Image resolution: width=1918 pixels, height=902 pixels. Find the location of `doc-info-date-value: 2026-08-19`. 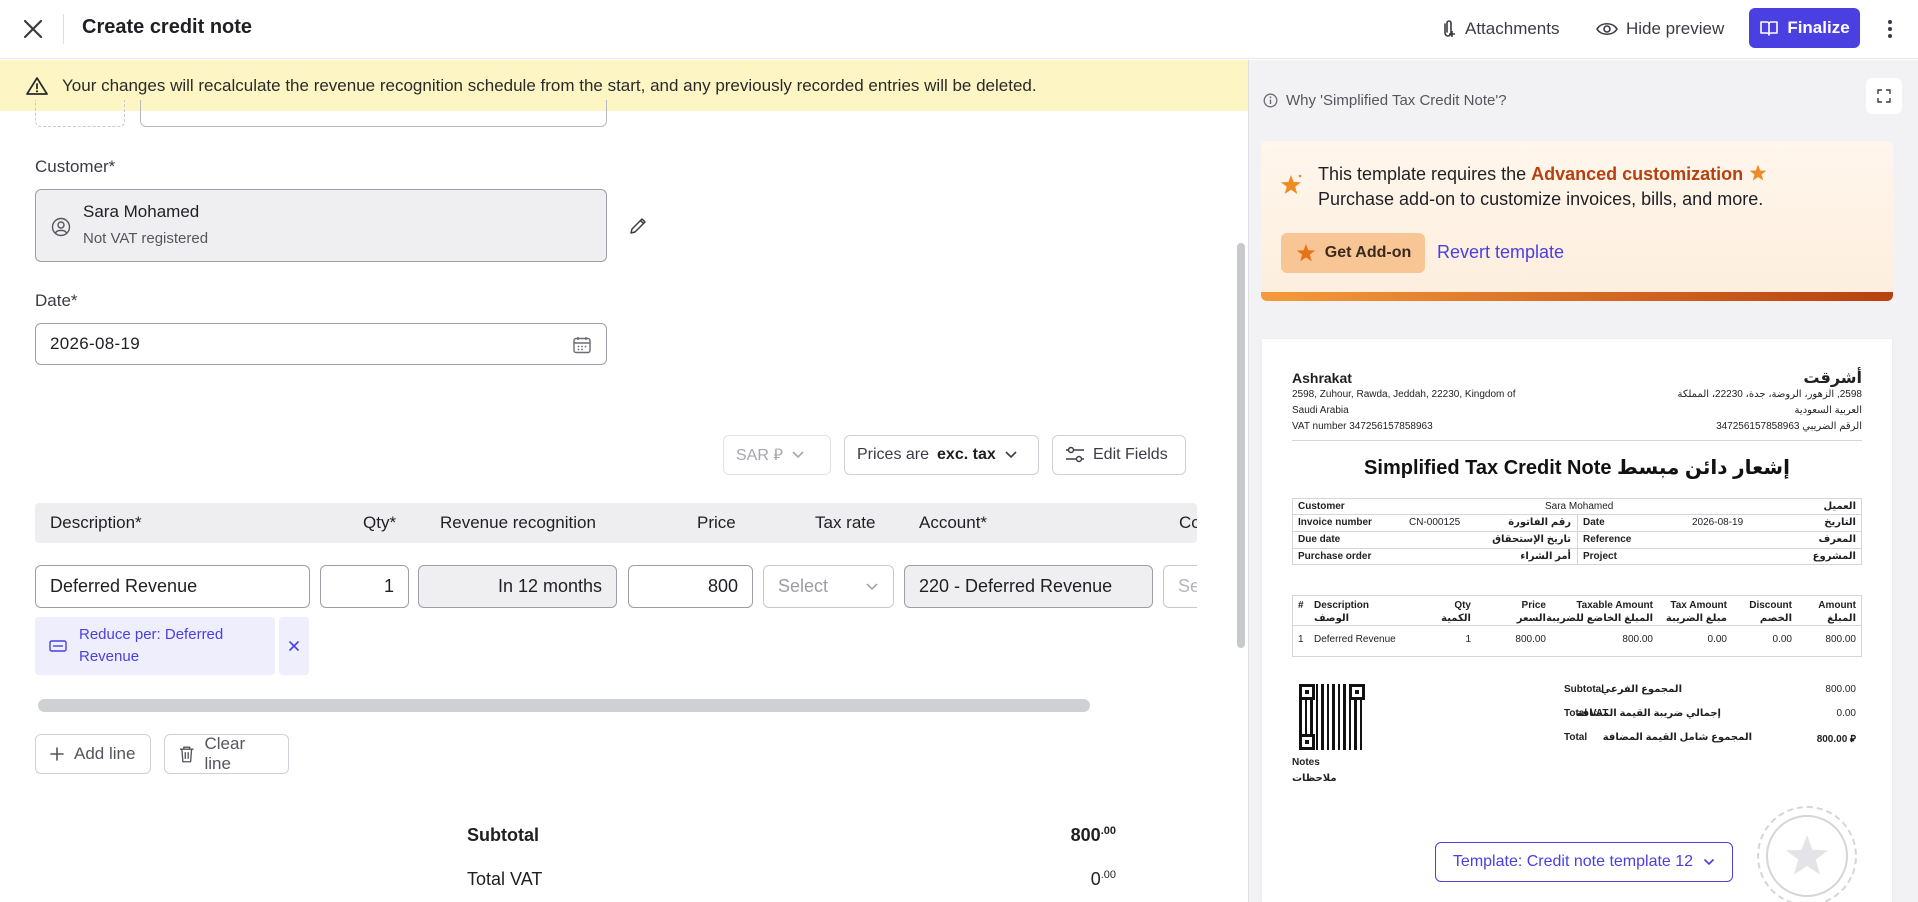

doc-info-date-value: 2026-08-19 is located at coordinates (1718, 522).